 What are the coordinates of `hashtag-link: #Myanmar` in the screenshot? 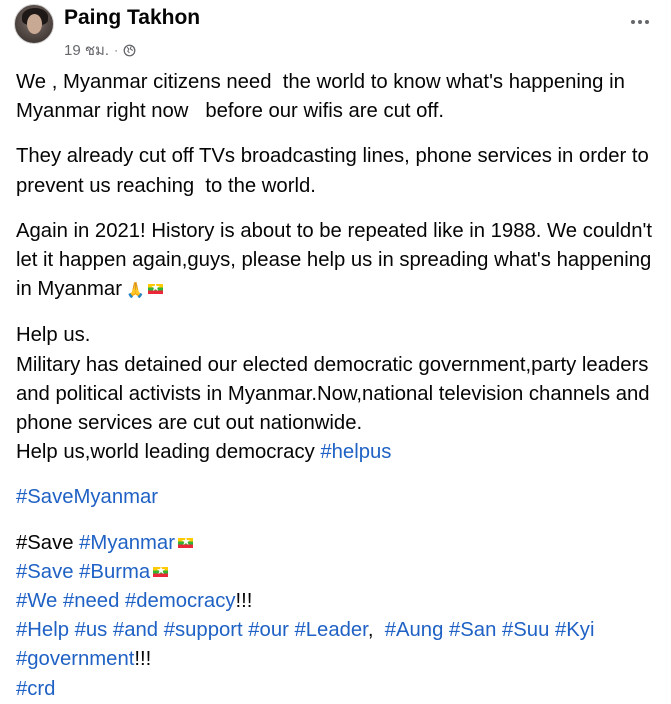 It's located at (127, 543).